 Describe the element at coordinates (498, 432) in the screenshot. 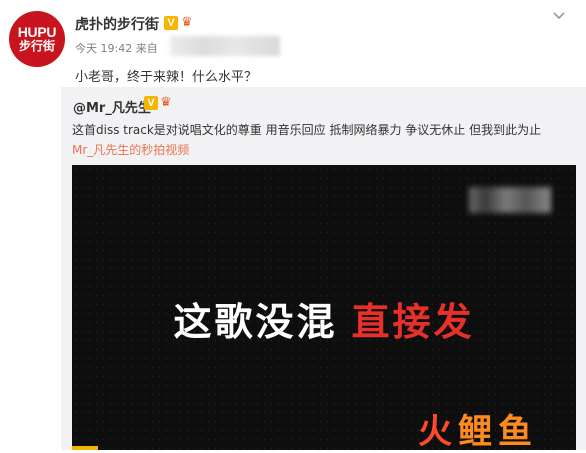

I see `watermark-rest: 鲤鱼` at that location.